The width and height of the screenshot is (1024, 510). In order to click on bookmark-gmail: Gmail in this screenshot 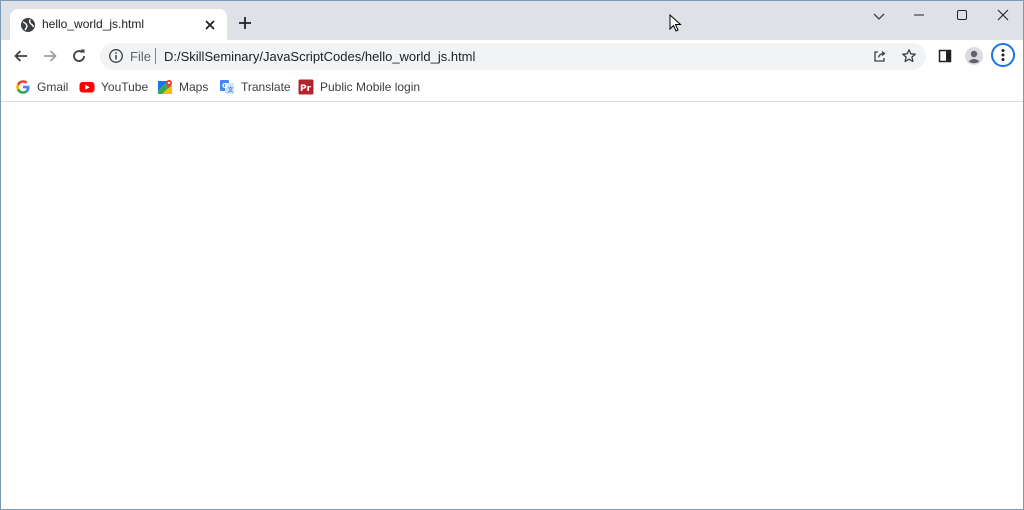, I will do `click(41, 86)`.